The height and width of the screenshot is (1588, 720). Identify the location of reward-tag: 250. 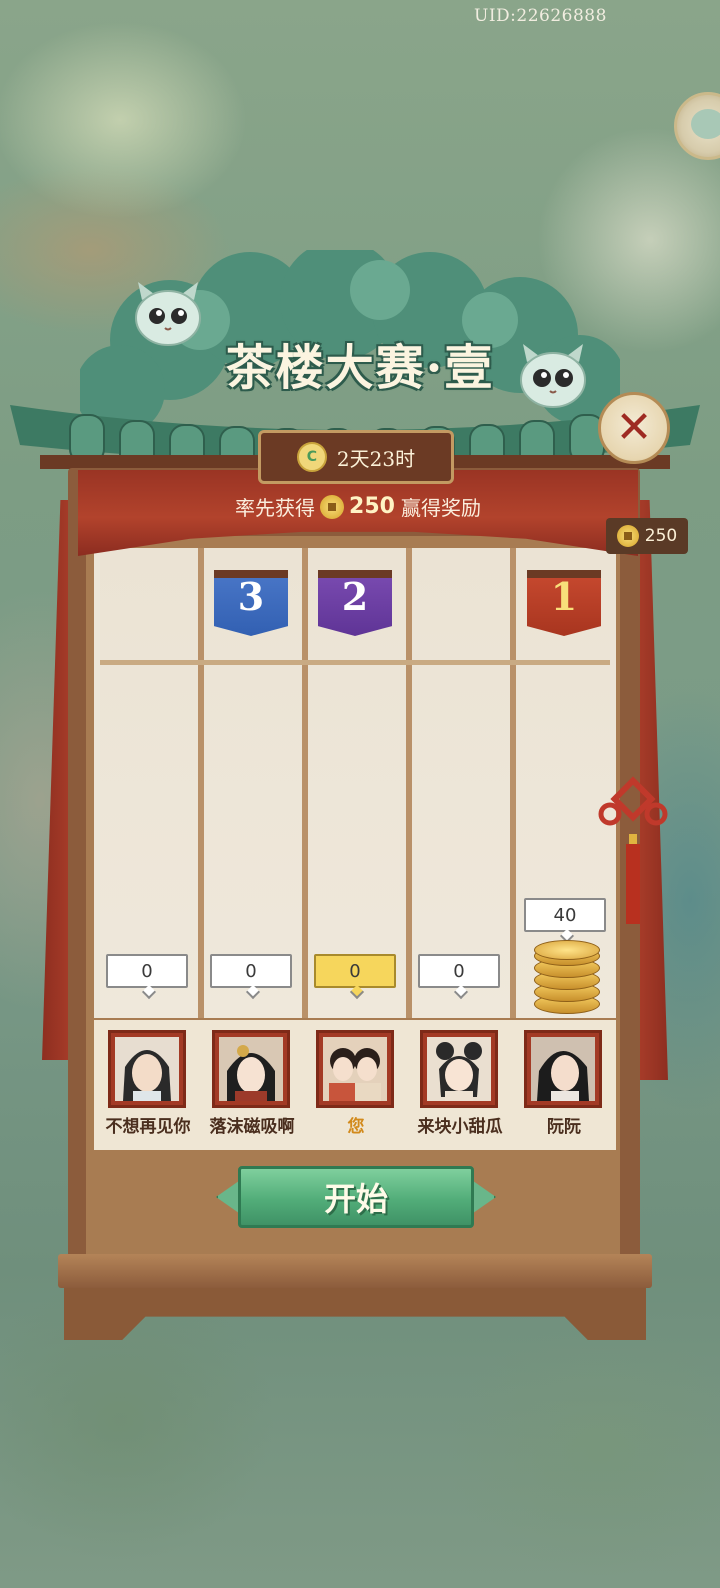
(647, 536).